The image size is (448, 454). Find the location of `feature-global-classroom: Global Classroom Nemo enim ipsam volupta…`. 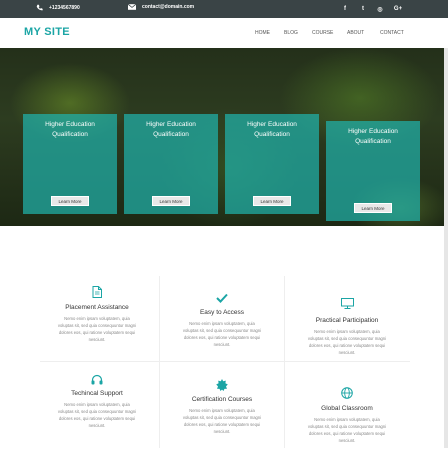

feature-global-classroom: Global Classroom Nemo enim ipsam volupta… is located at coordinates (347, 417).